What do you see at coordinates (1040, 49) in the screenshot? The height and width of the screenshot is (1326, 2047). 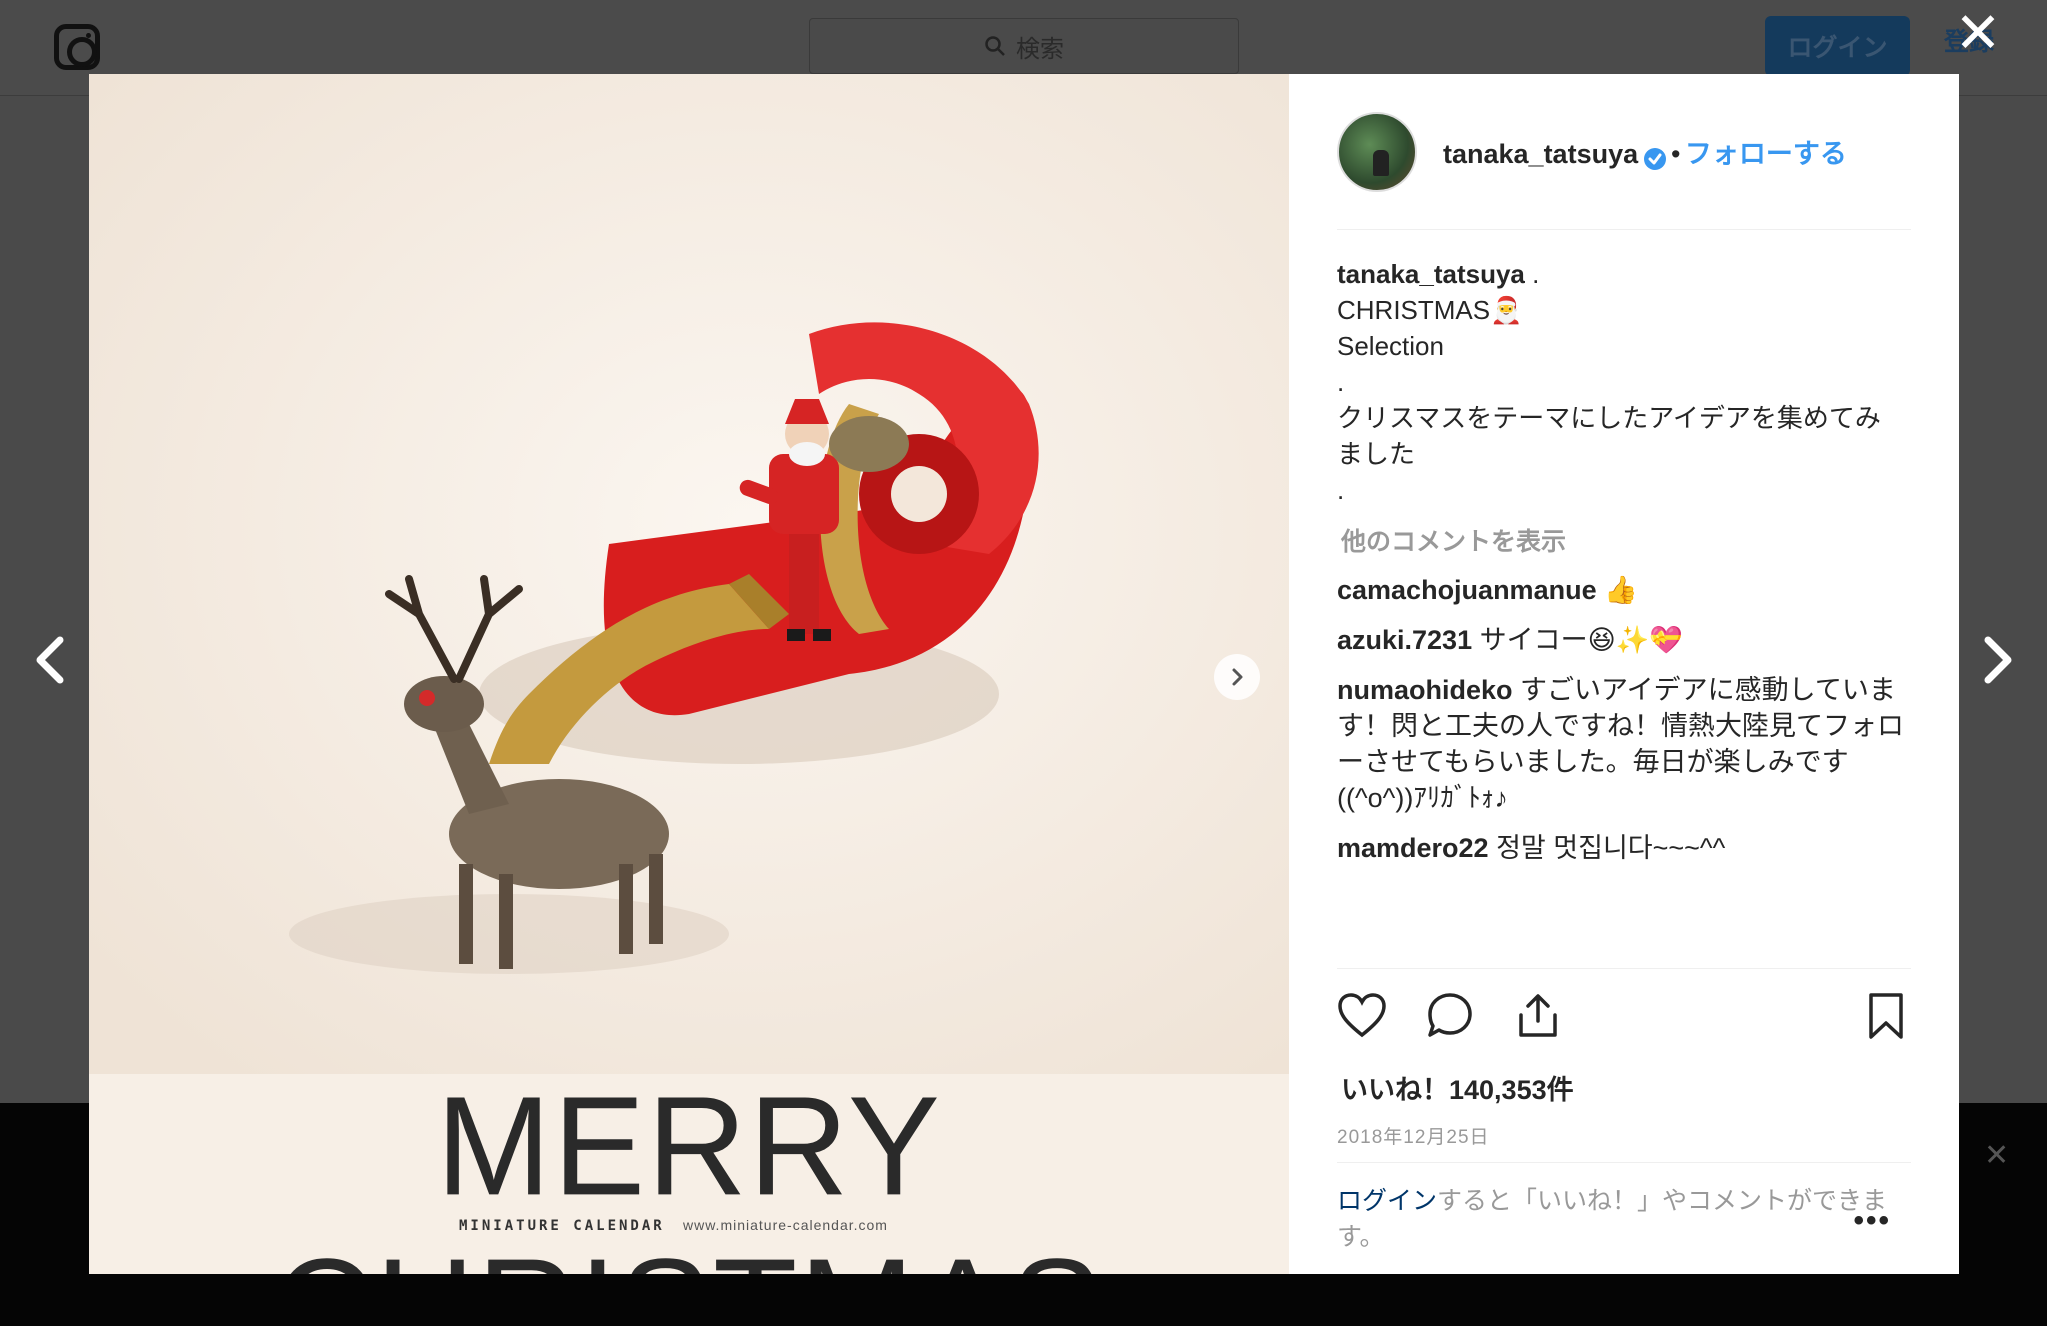 I see `search-placeholder: 検索` at bounding box center [1040, 49].